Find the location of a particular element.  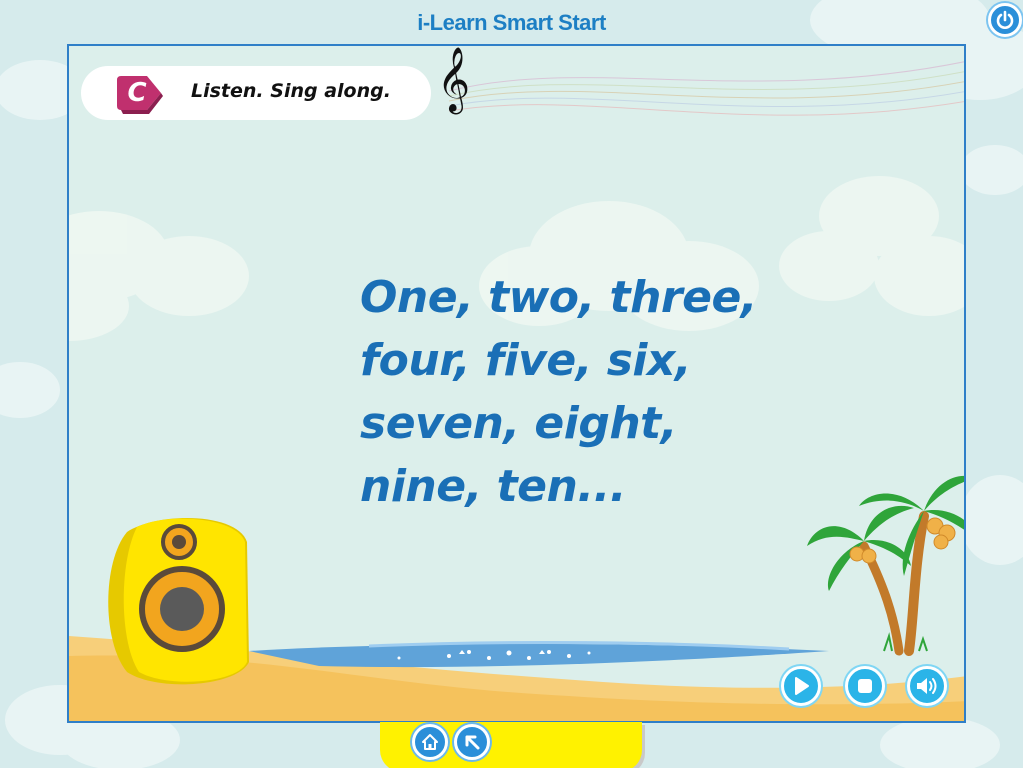

power-icon is located at coordinates (1005, 19).